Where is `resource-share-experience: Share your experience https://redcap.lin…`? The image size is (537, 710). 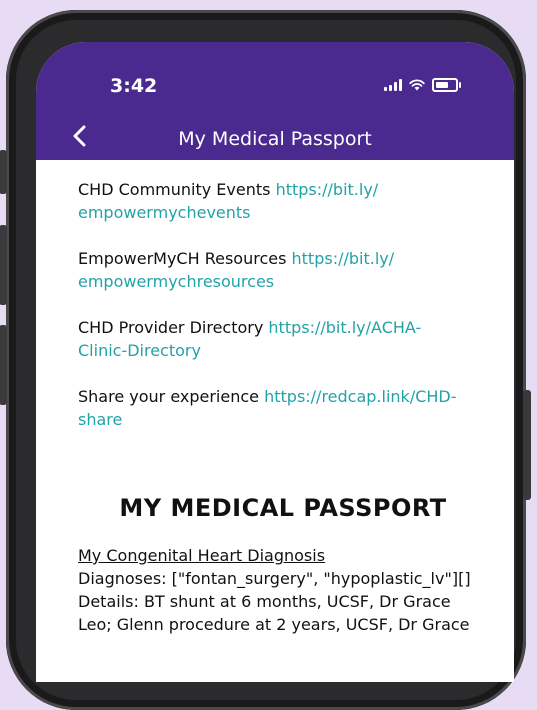 resource-share-experience: Share your experience https://redcap.lin… is located at coordinates (283, 408).